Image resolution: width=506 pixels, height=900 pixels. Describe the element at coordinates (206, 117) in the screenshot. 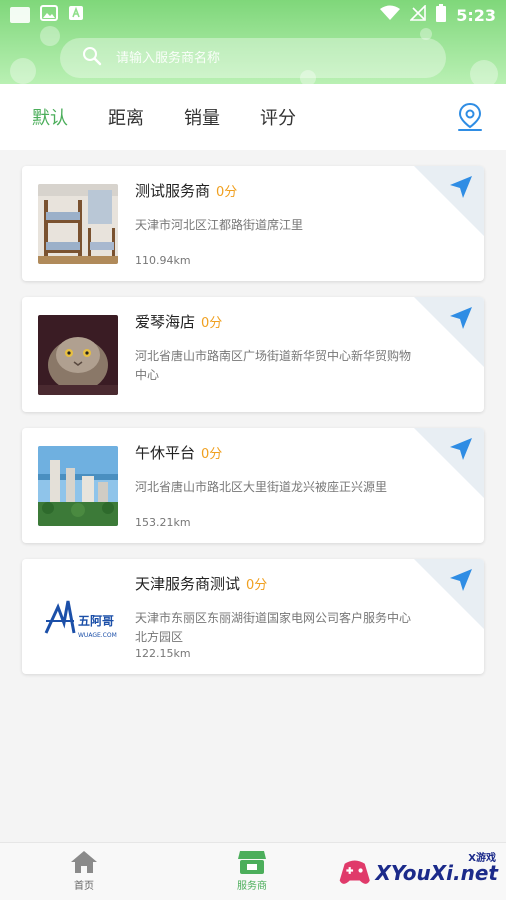

I see `tab-sales: 销量` at that location.